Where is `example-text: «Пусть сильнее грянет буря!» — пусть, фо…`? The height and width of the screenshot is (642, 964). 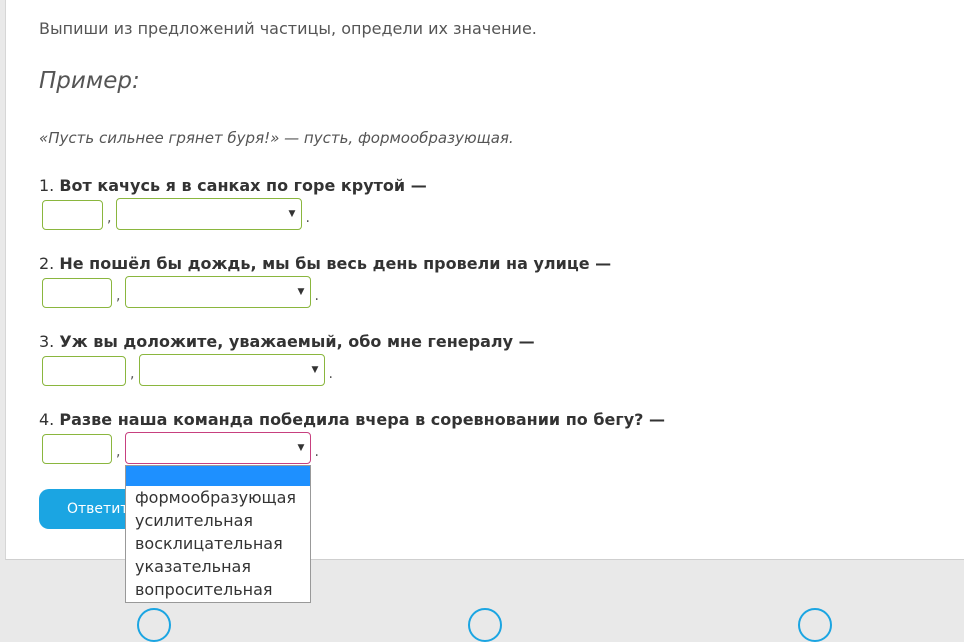
example-text: «Пусть сильнее грянет буря!» — пусть, фо… is located at coordinates (276, 138).